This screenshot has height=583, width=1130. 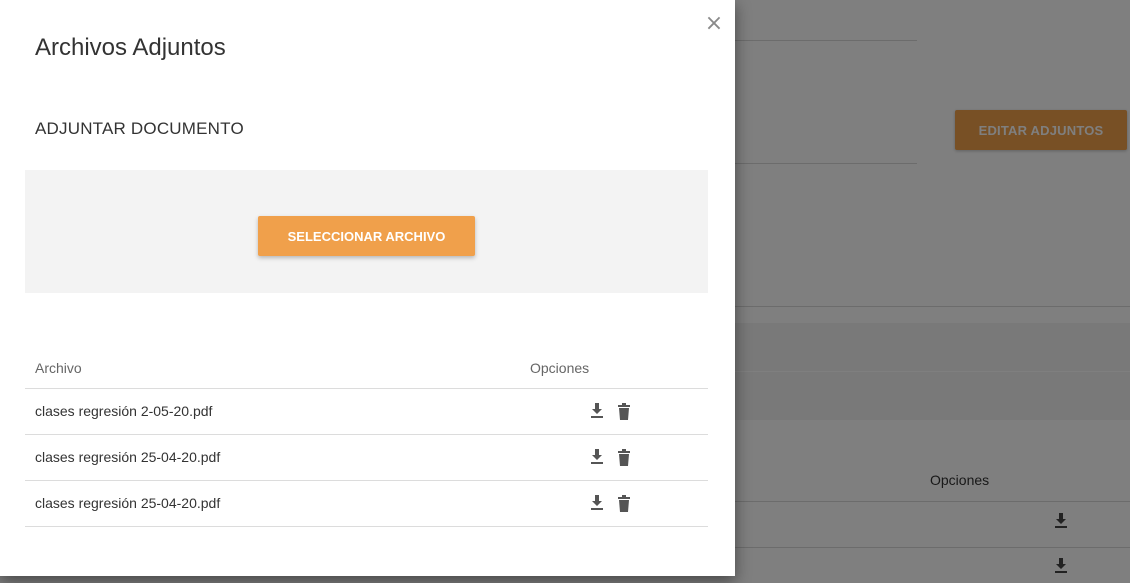 I want to click on select-file-button: SELECCIONAR ARCHIVO, so click(x=366, y=236).